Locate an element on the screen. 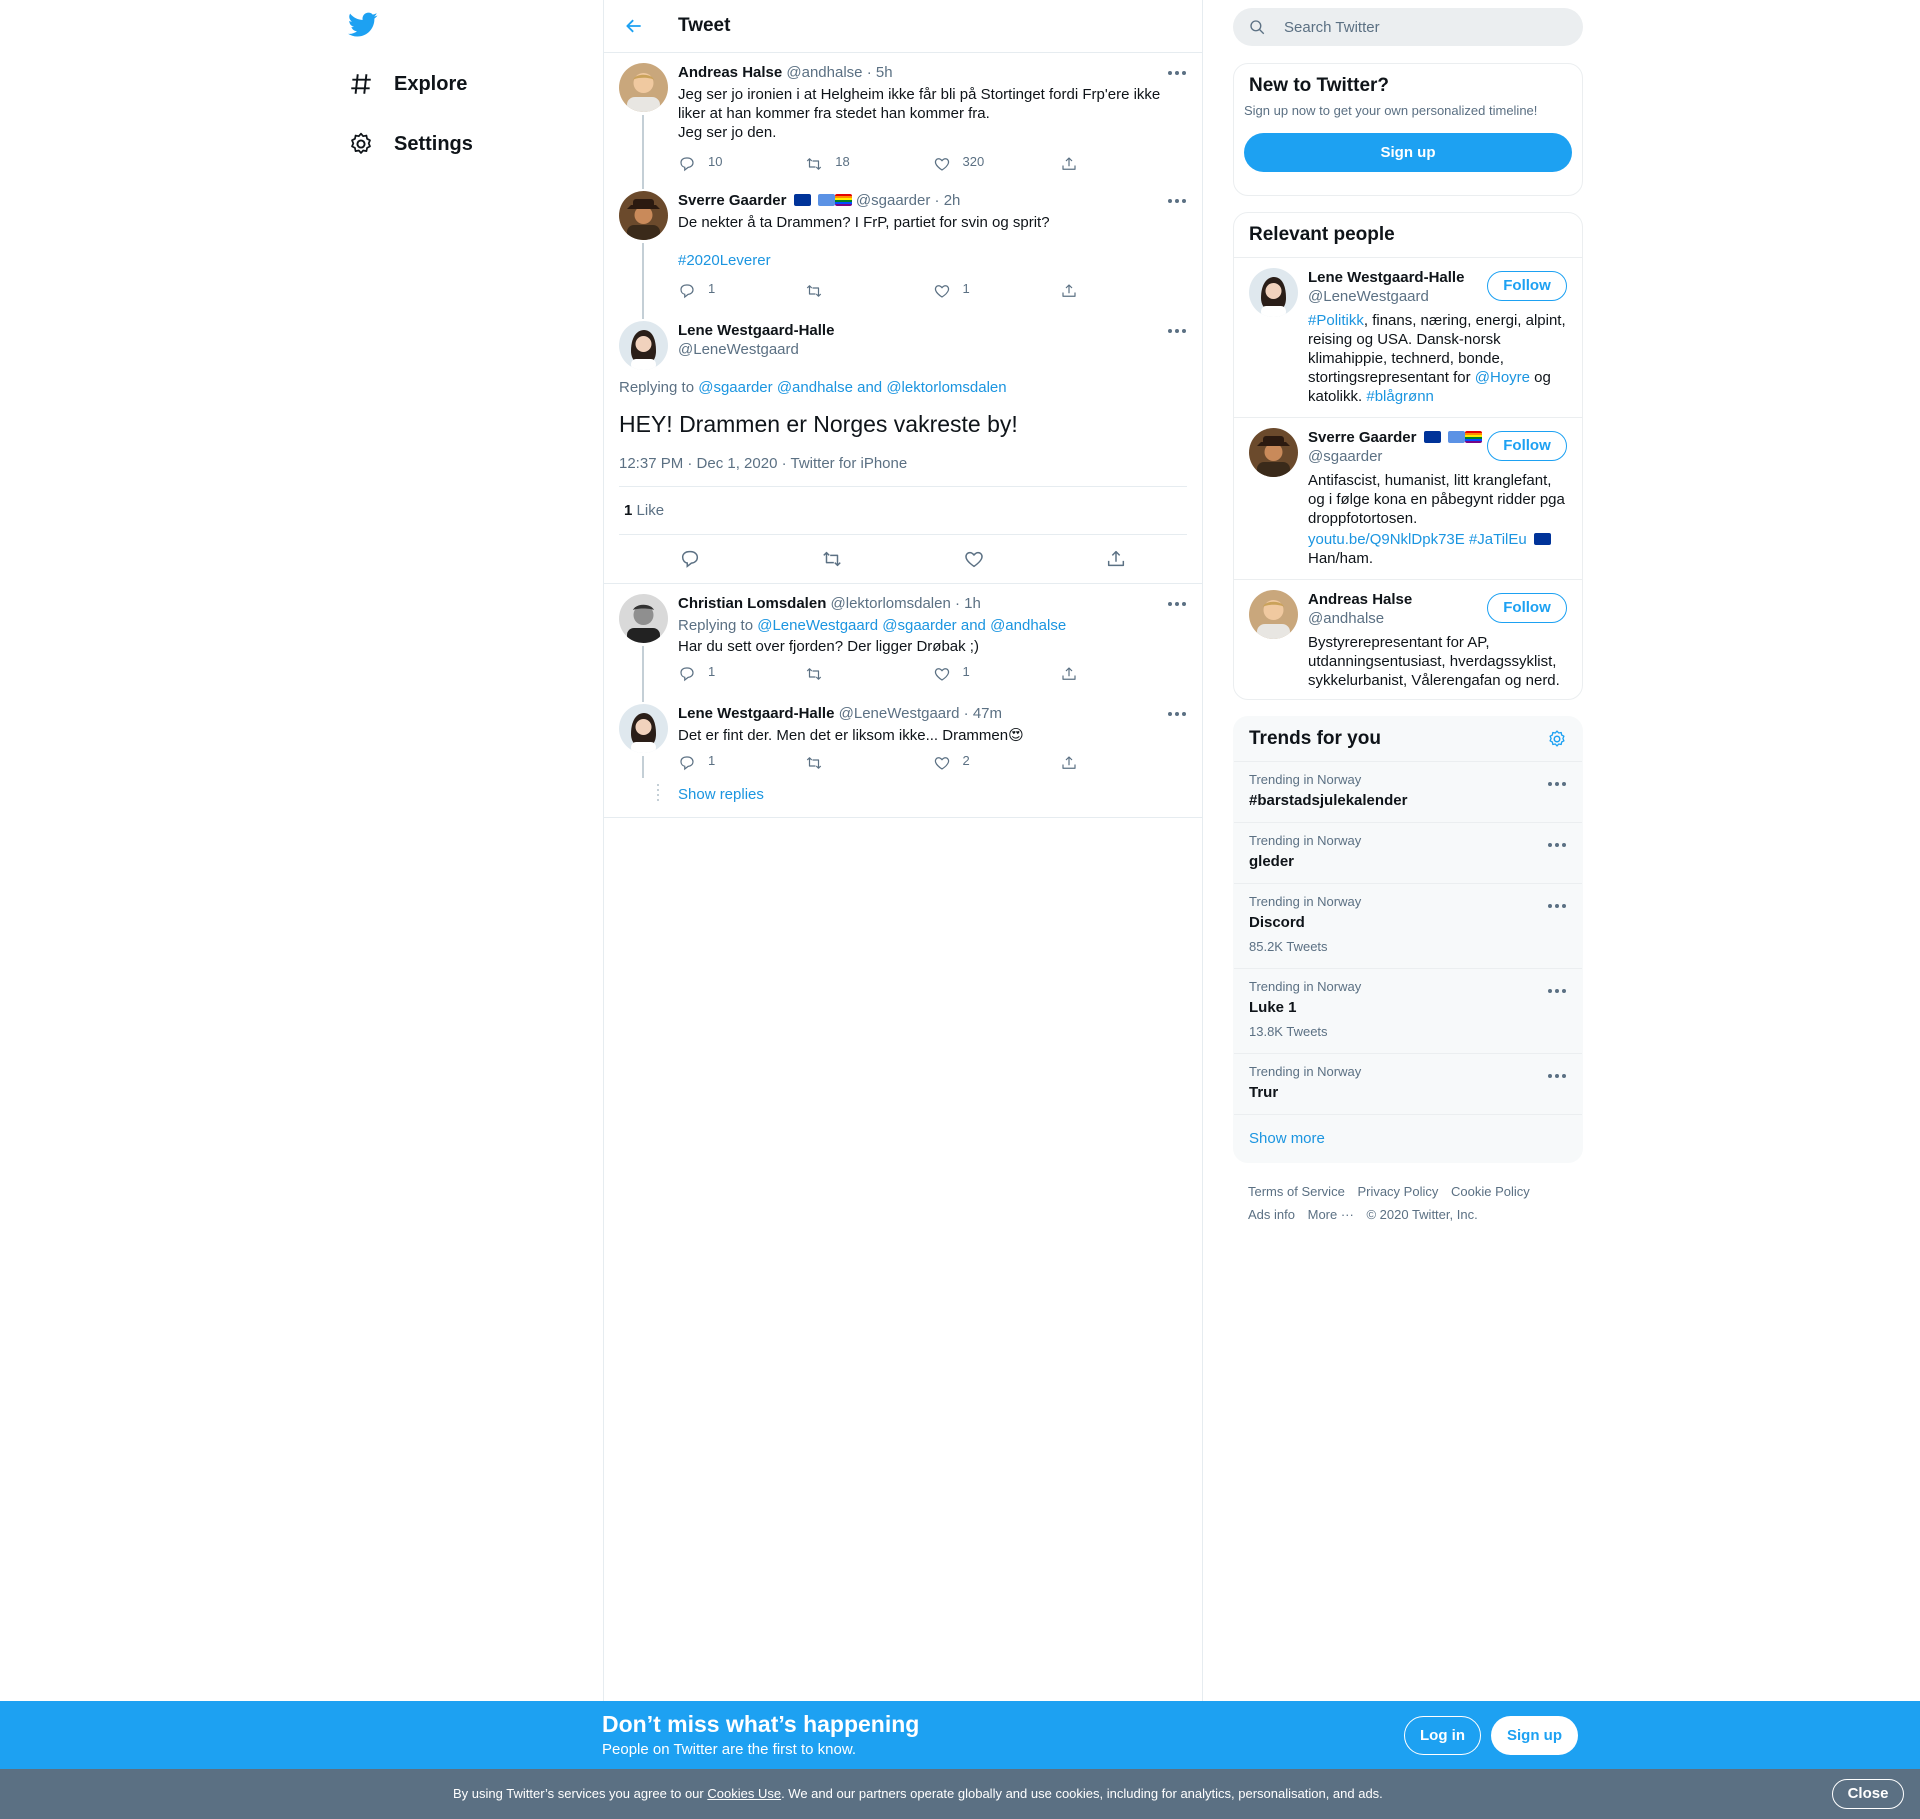  like-button: 2 is located at coordinates (996, 762).